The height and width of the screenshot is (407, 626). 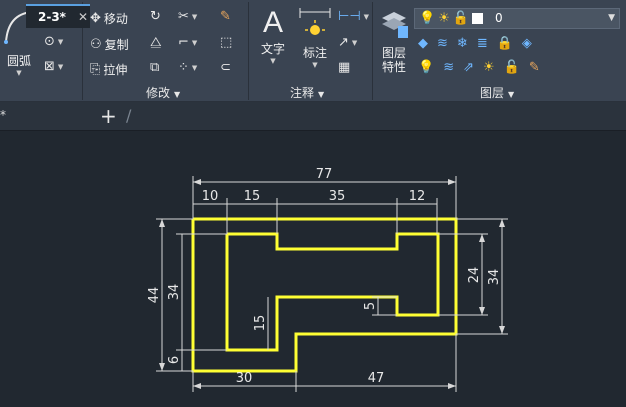 I want to click on rotate-button: ↻, so click(x=155, y=17).